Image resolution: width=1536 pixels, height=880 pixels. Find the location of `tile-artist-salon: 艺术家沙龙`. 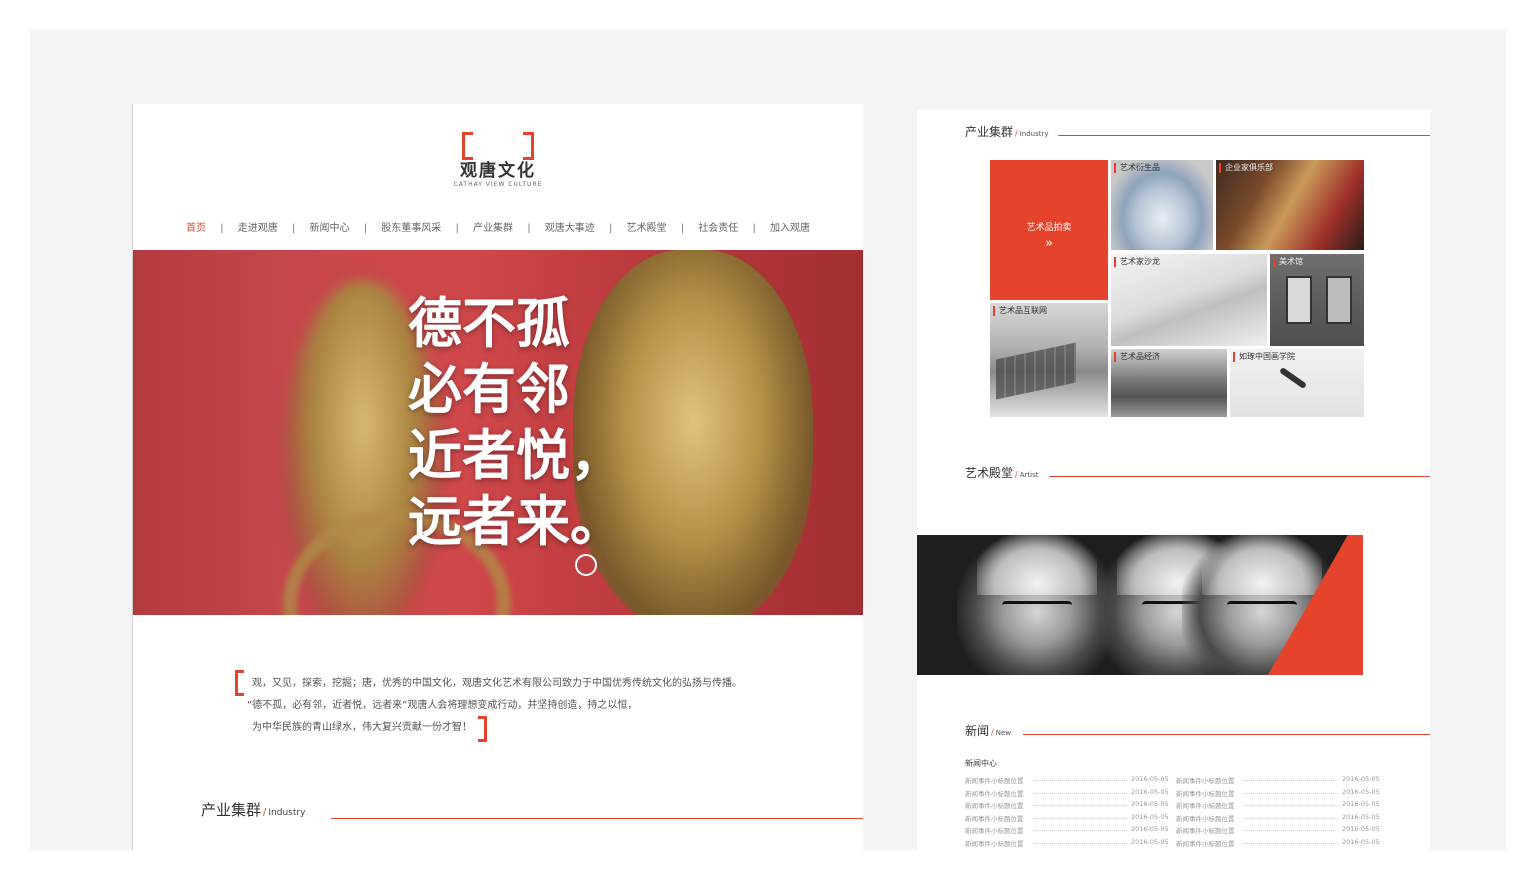

tile-artist-salon: 艺术家沙龙 is located at coordinates (1189, 300).